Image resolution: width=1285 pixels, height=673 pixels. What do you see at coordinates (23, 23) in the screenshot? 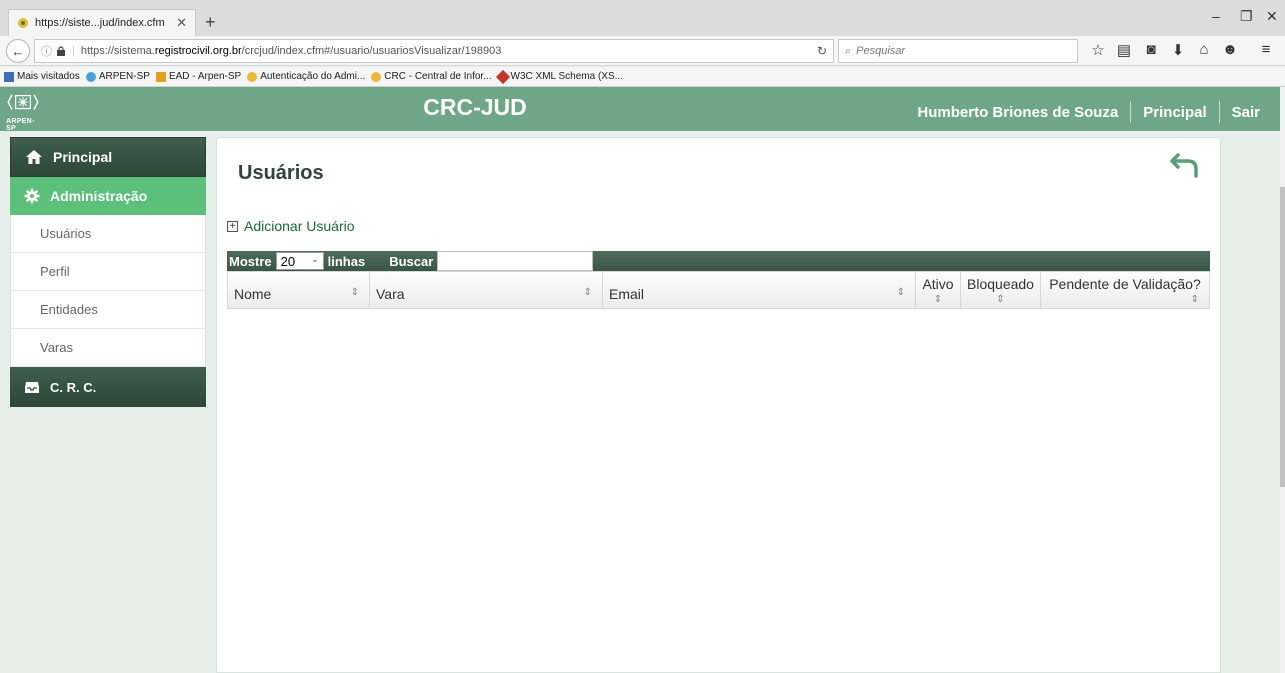
I see `site-favicon` at bounding box center [23, 23].